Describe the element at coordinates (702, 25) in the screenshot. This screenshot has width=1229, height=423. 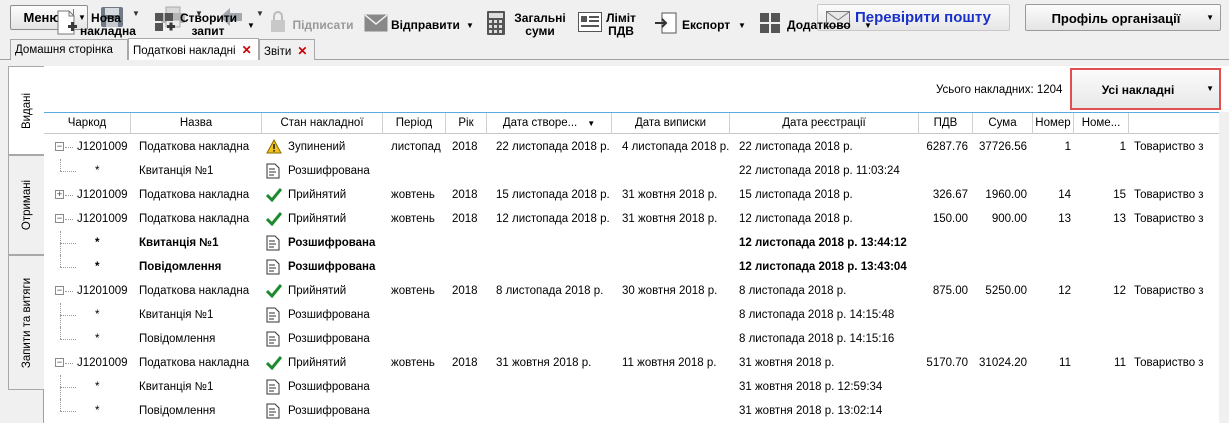
I see `export-button: Експорт ▼` at that location.